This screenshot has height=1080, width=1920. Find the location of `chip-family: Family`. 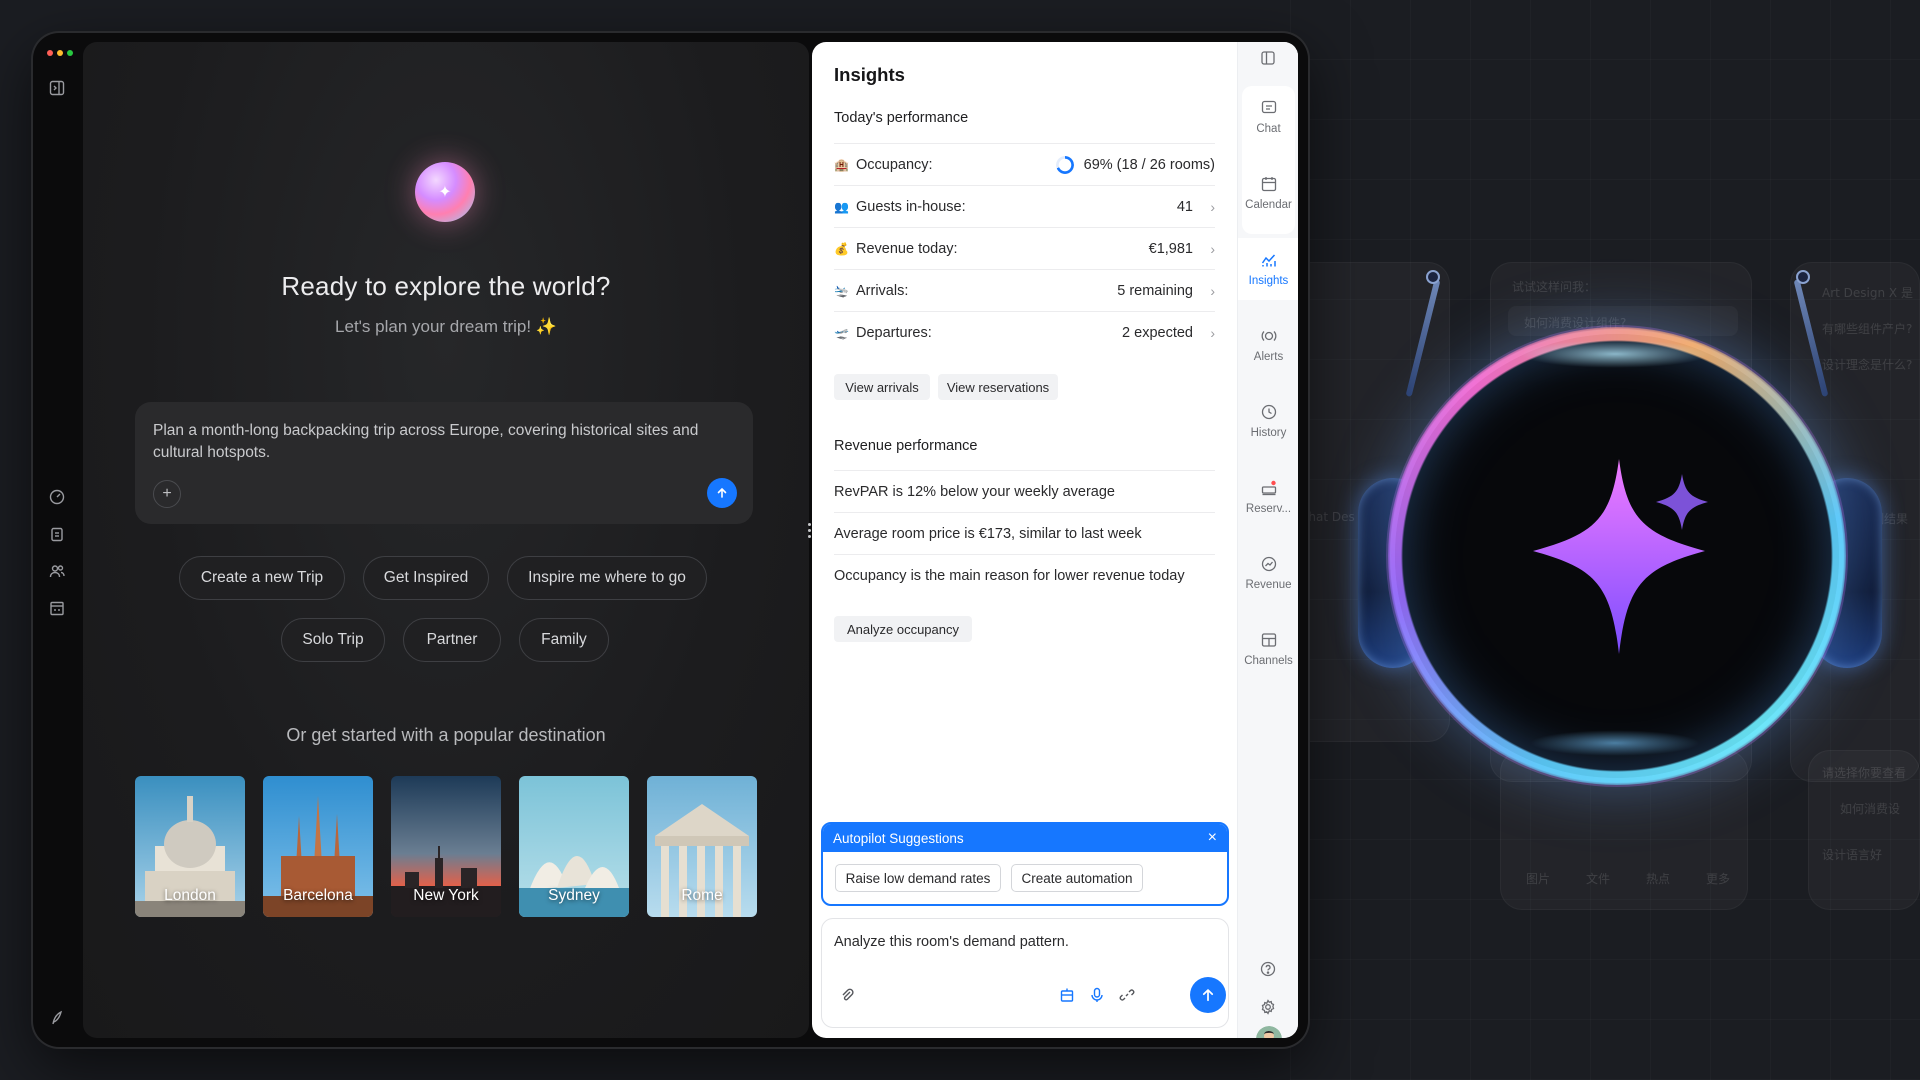

chip-family: Family is located at coordinates (564, 640).